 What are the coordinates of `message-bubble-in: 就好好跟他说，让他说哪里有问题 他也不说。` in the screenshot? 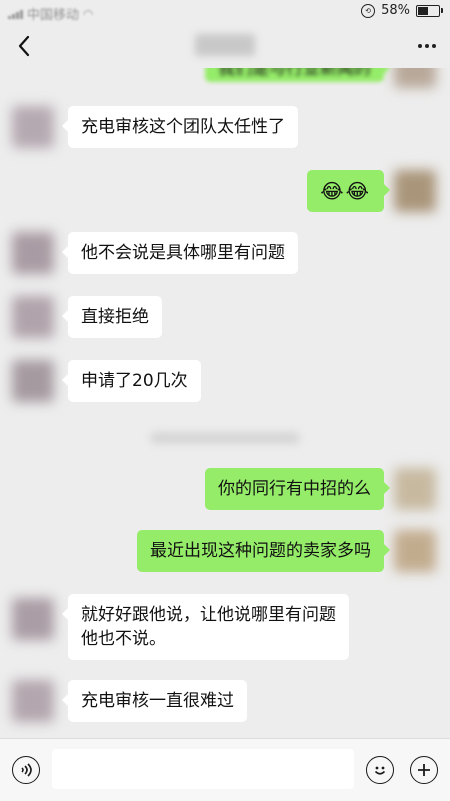 It's located at (205, 627).